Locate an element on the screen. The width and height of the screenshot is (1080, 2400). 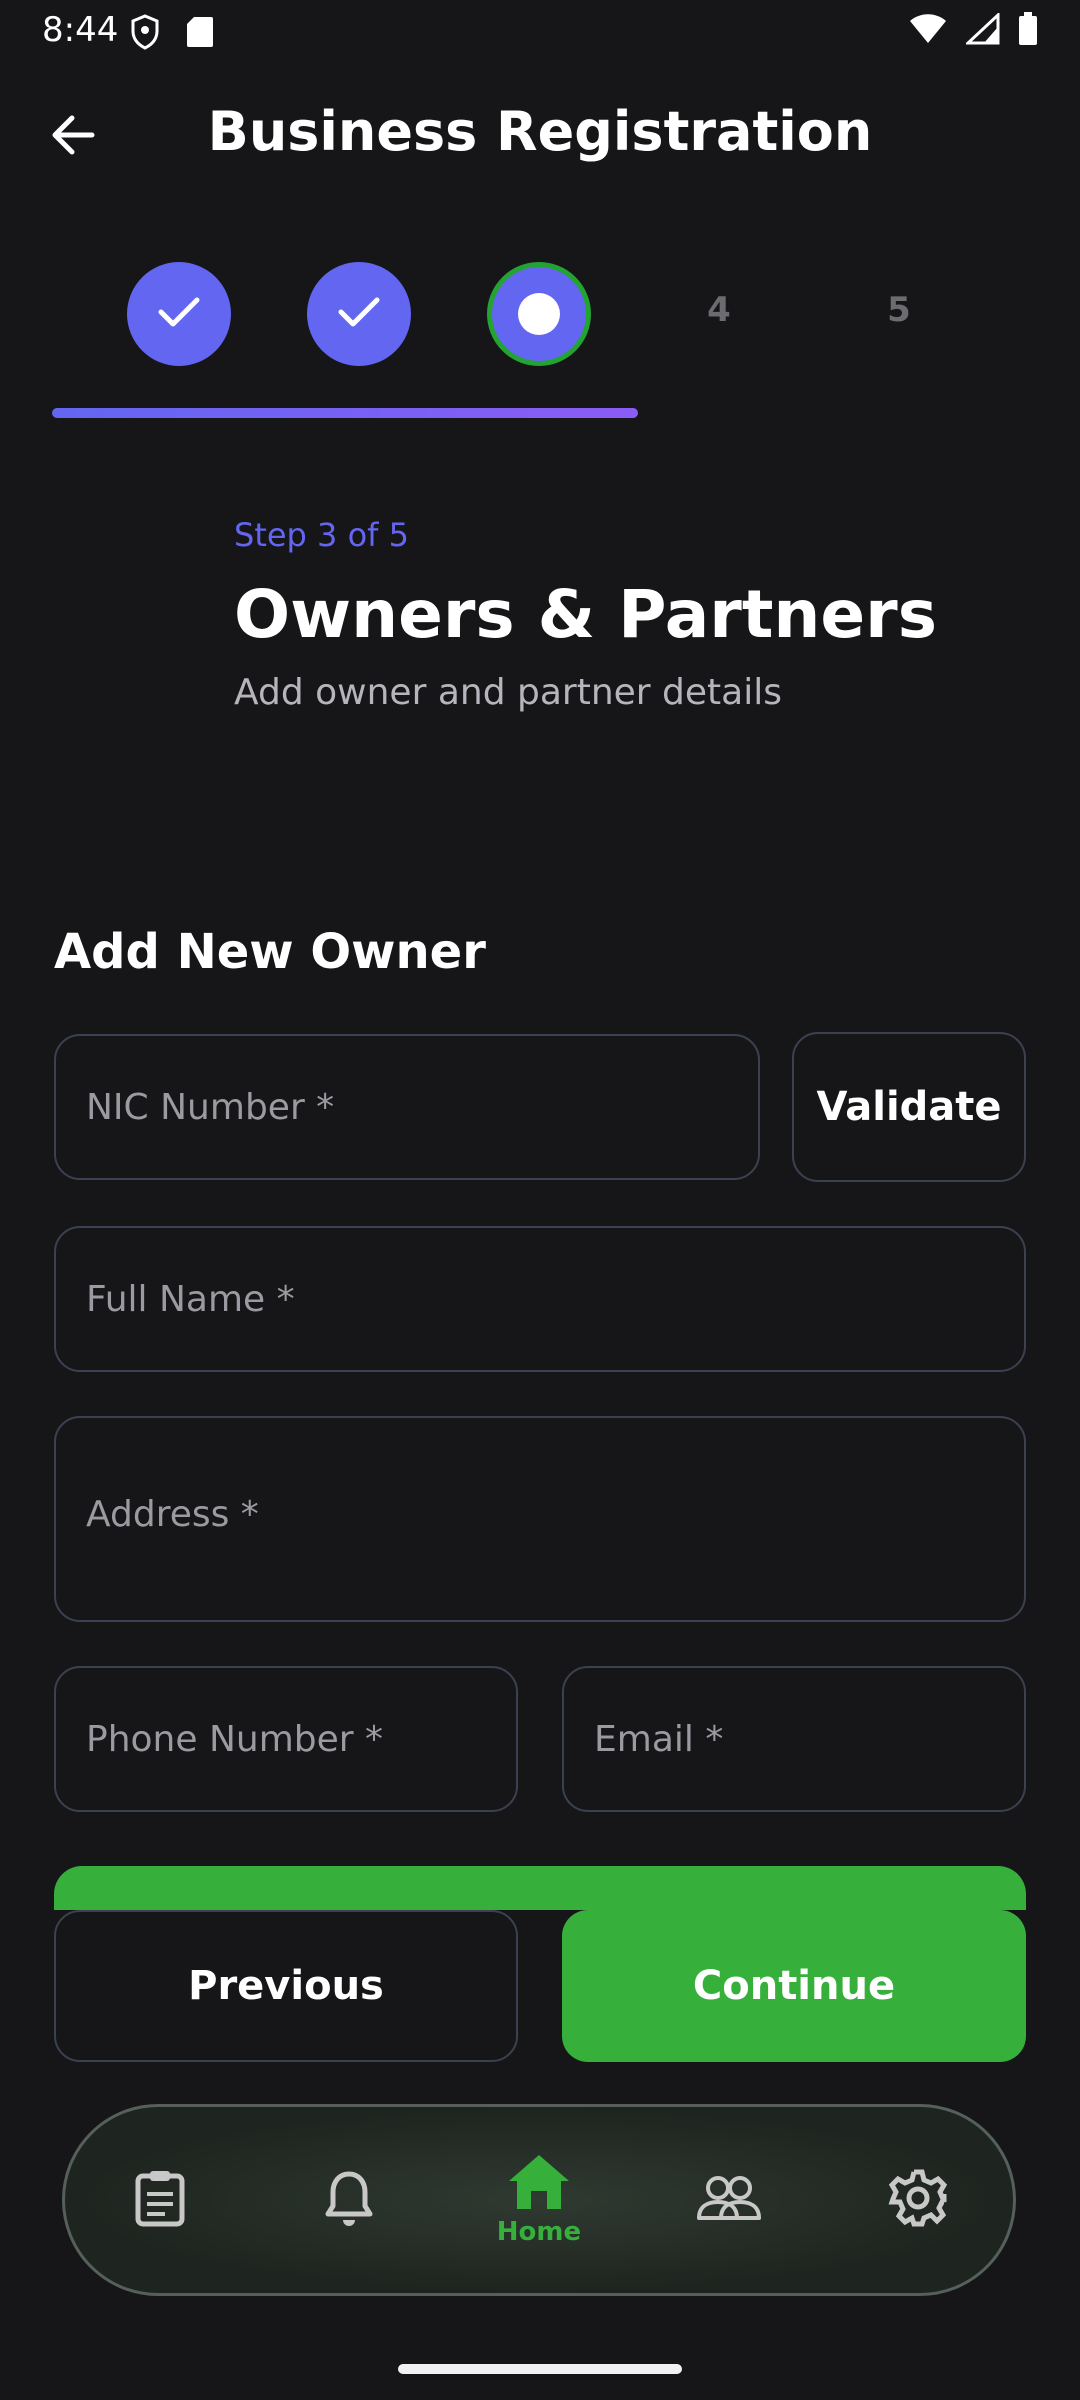
sd-card-icon is located at coordinates (200, 34).